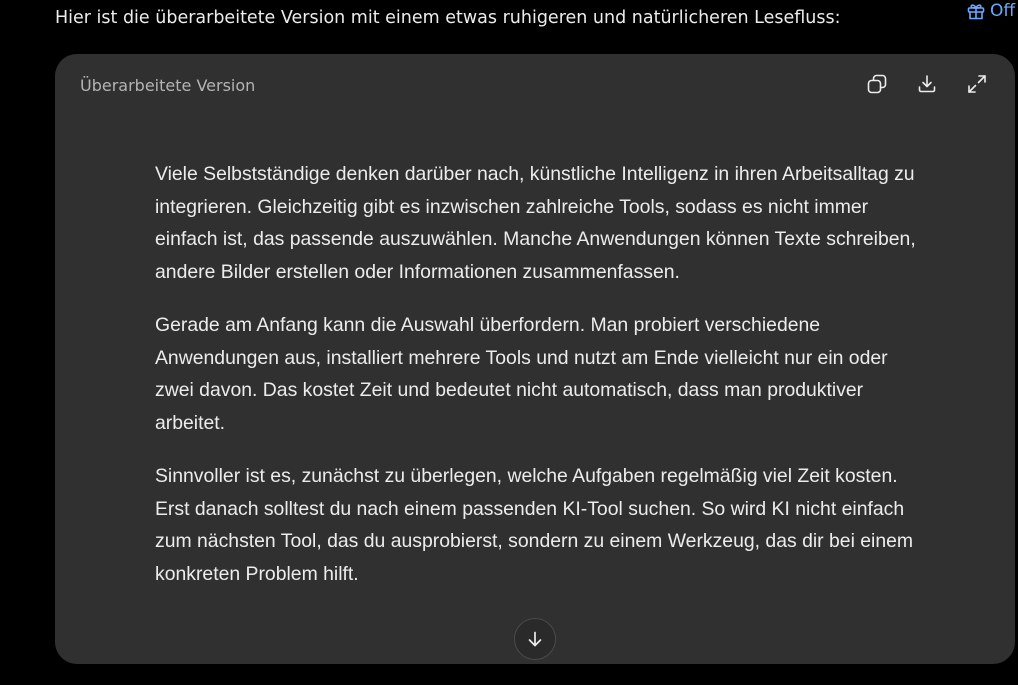 This screenshot has width=1018, height=685. I want to click on copy-icon, so click(877, 84).